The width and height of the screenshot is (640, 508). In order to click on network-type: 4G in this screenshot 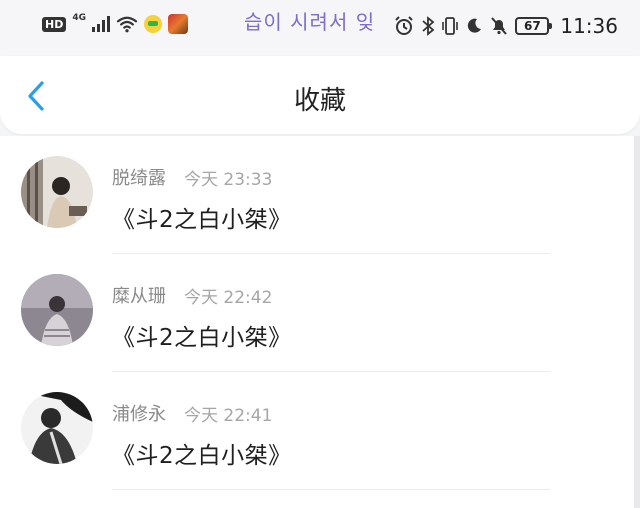, I will do `click(79, 18)`.